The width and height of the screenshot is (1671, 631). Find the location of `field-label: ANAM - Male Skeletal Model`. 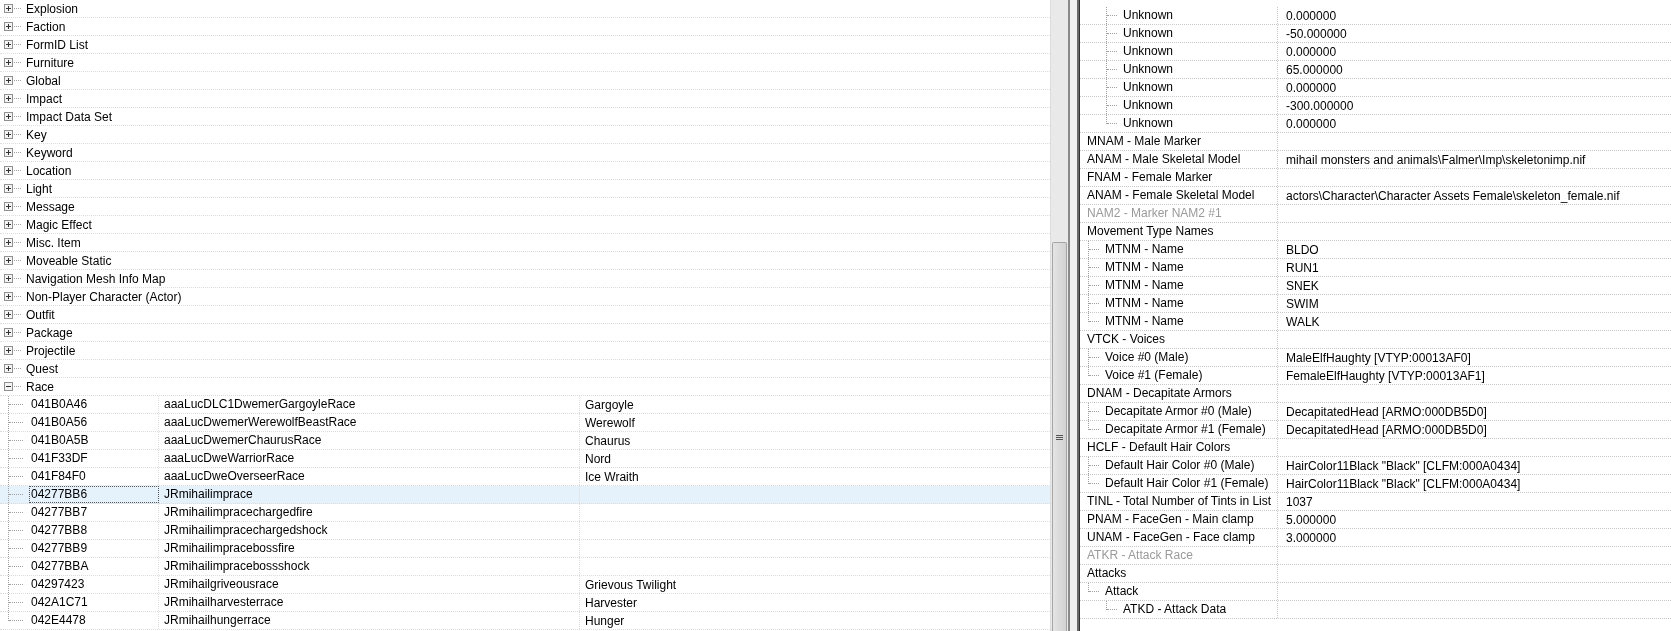

field-label: ANAM - Male Skeletal Model is located at coordinates (1164, 159).